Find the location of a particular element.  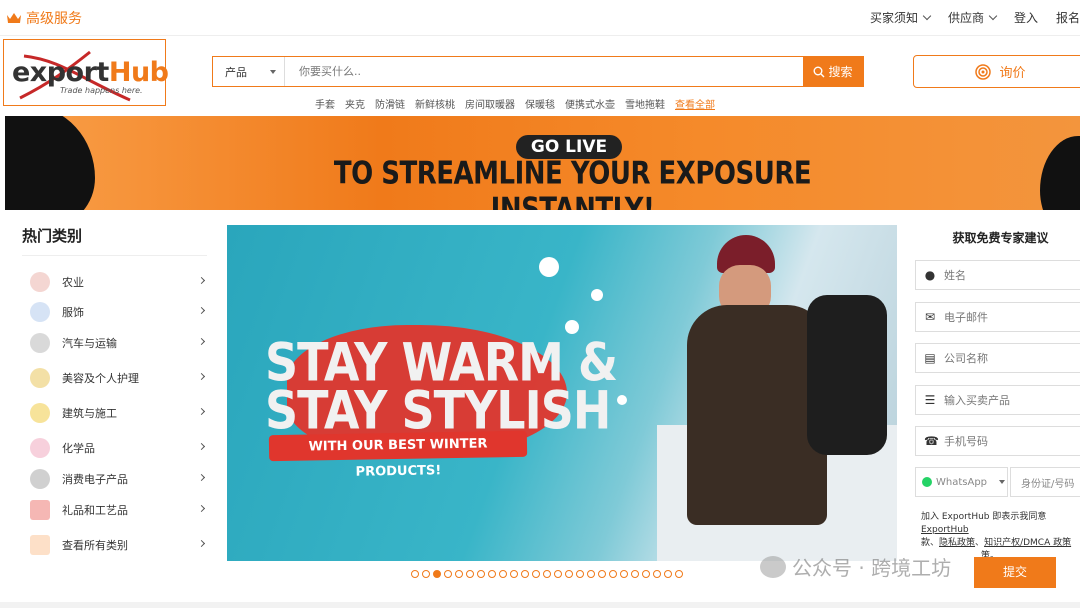

premium-label: 高级服务 is located at coordinates (54, 19).